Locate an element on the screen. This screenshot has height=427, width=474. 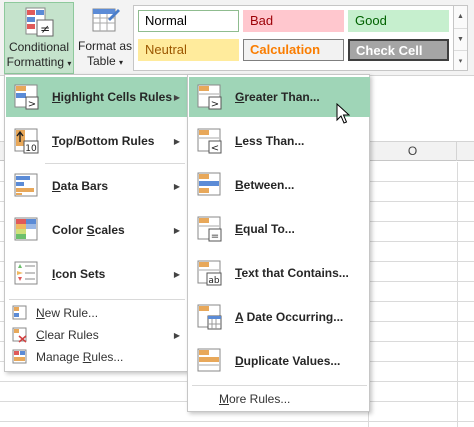
color-scales-icon is located at coordinates (26, 229).